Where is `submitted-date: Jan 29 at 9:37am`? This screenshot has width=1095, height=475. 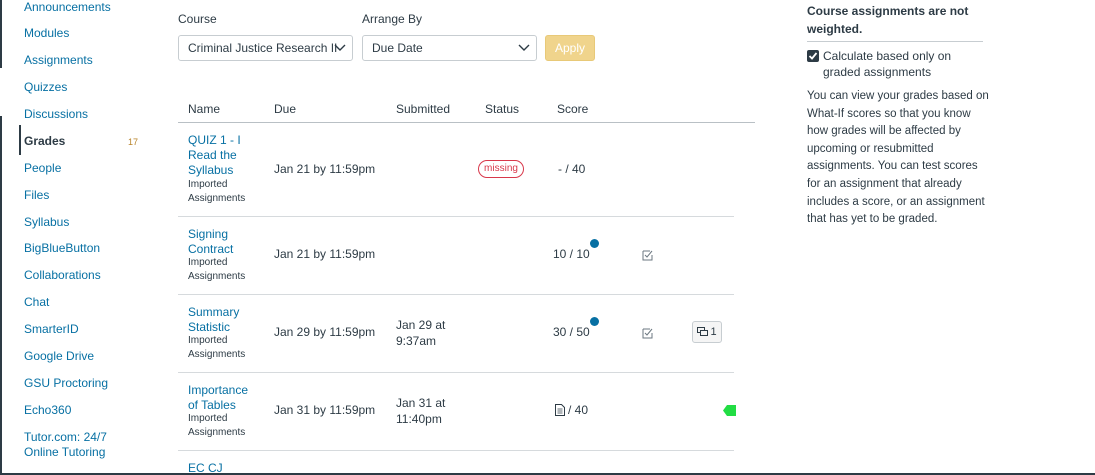
submitted-date: Jan 29 at 9:37am is located at coordinates (421, 333).